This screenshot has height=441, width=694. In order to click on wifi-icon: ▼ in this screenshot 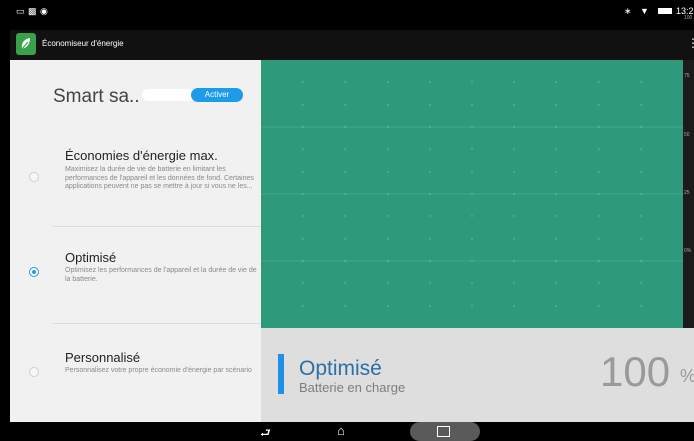, I will do `click(644, 11)`.